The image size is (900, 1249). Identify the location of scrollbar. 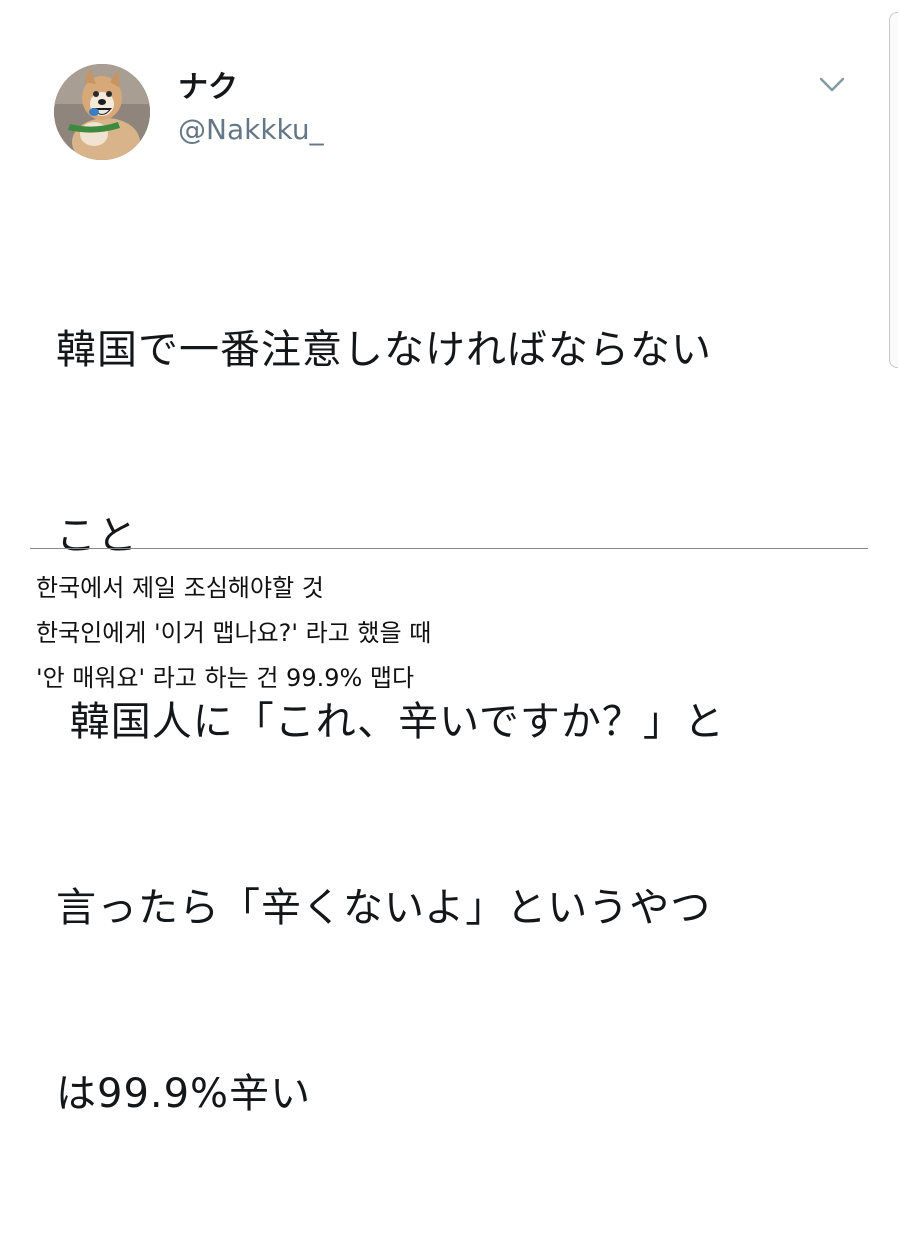
(893, 190).